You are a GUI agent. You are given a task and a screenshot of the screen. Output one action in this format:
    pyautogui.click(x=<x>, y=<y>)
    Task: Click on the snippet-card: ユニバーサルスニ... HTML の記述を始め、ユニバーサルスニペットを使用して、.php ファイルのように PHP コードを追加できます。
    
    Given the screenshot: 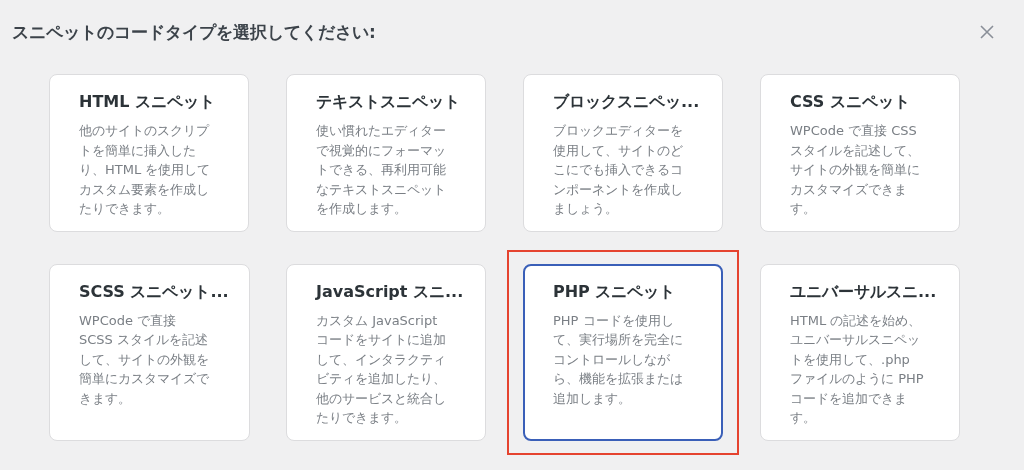 What is the action you would take?
    pyautogui.click(x=860, y=352)
    